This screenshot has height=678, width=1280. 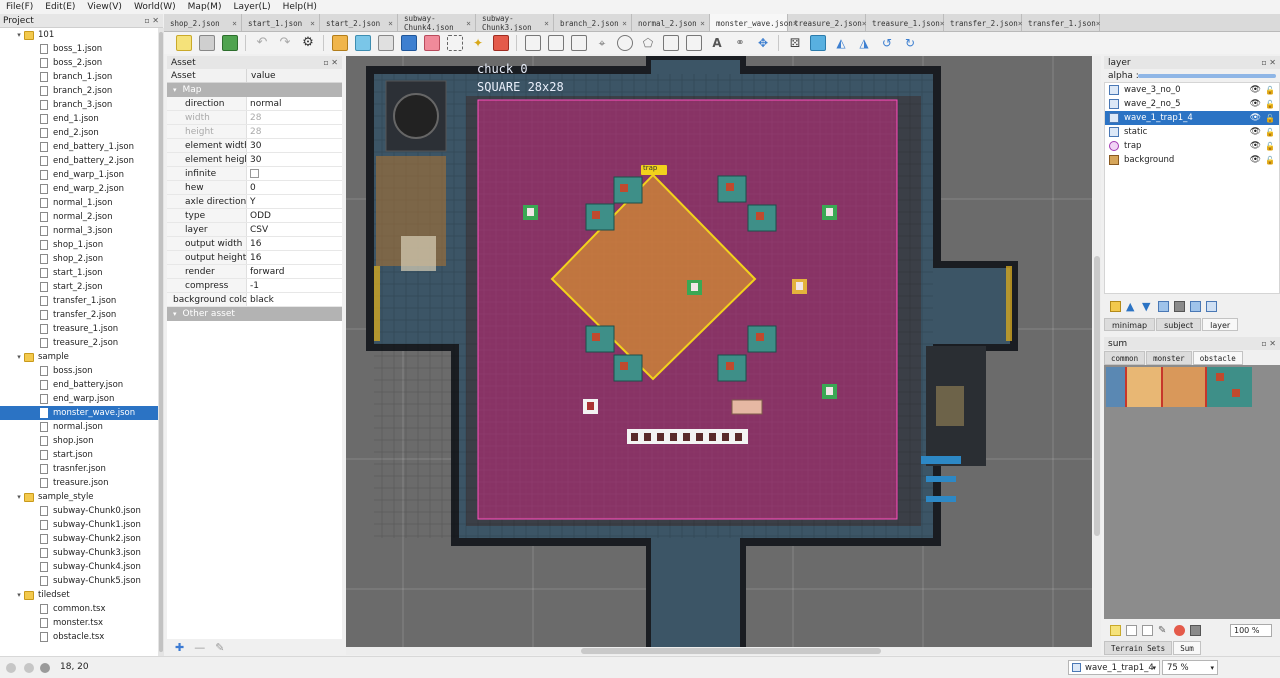 What do you see at coordinates (79, 637) in the screenshot?
I see `tree-file: obstacle.tsx` at bounding box center [79, 637].